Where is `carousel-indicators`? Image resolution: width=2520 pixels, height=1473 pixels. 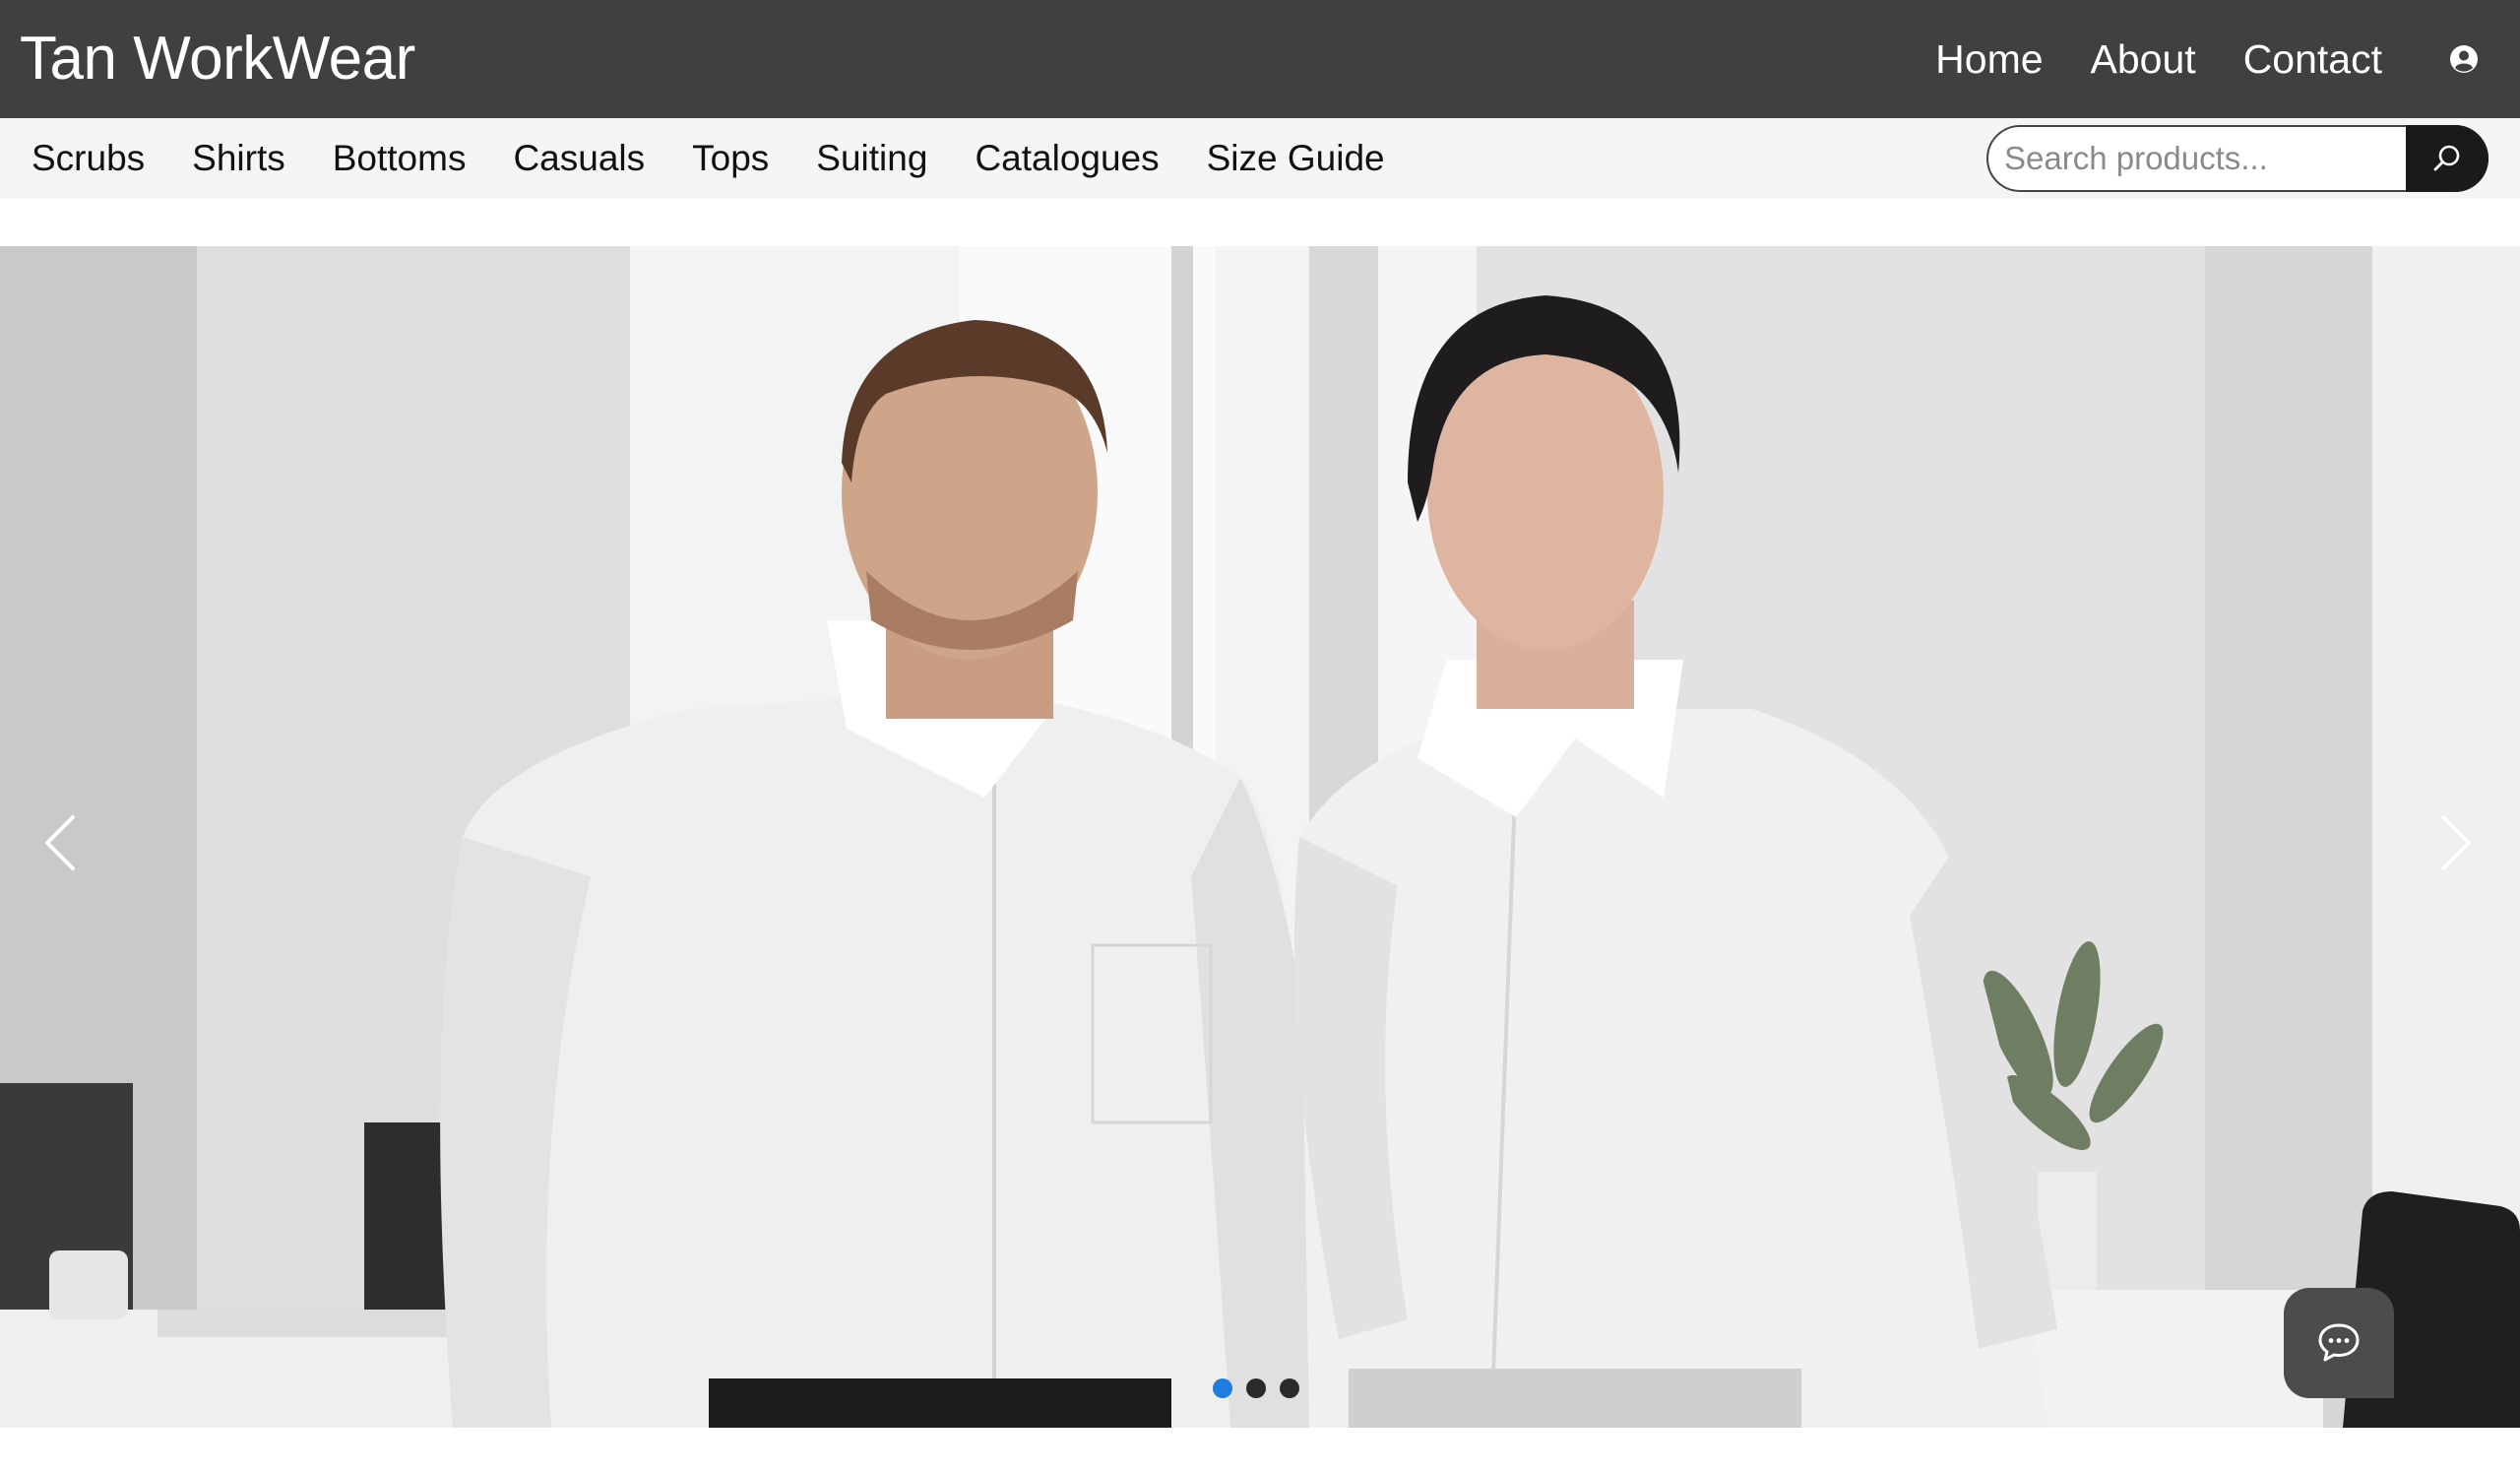 carousel-indicators is located at coordinates (1256, 1388).